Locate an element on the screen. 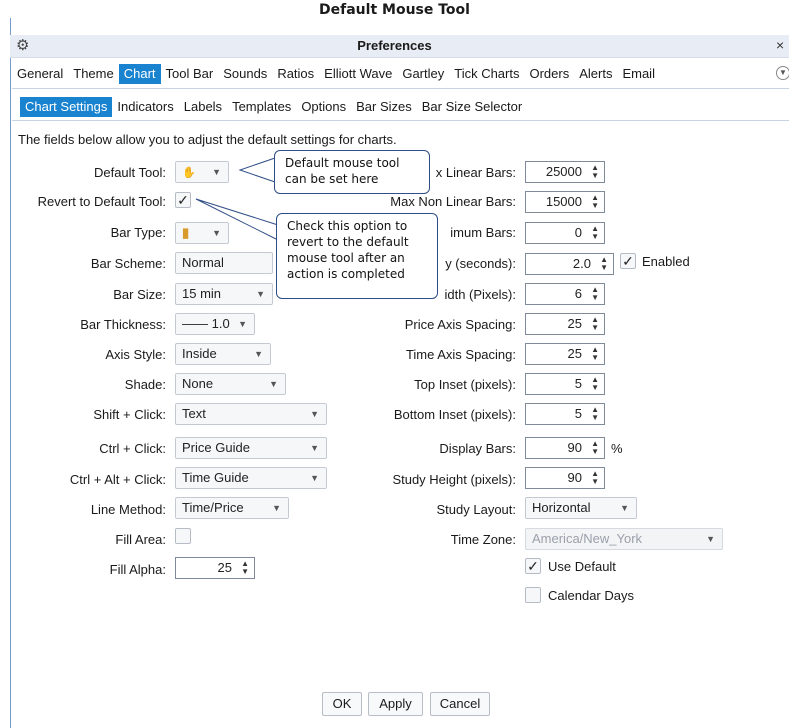 This screenshot has width=789, height=728. callout-pointers is located at coordinates (237, 199).